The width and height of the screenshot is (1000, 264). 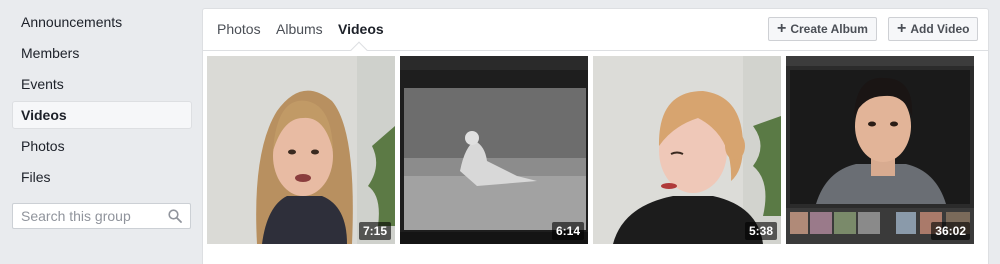 I want to click on video-duration: 5:38, so click(x=760, y=231).